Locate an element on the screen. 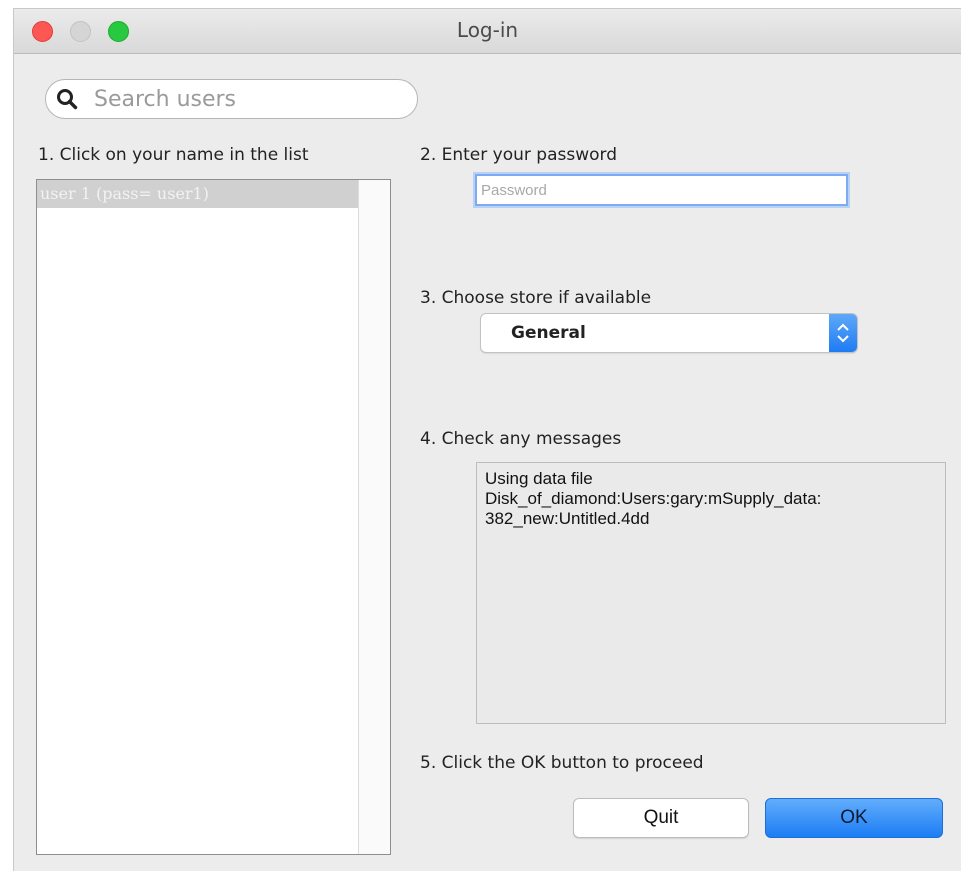 Image resolution: width=961 pixels, height=871 pixels. password-input is located at coordinates (661, 190).